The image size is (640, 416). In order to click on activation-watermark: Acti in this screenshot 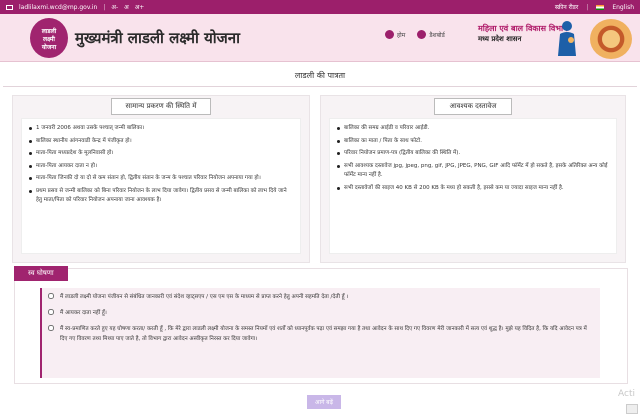, I will do `click(626, 394)`.